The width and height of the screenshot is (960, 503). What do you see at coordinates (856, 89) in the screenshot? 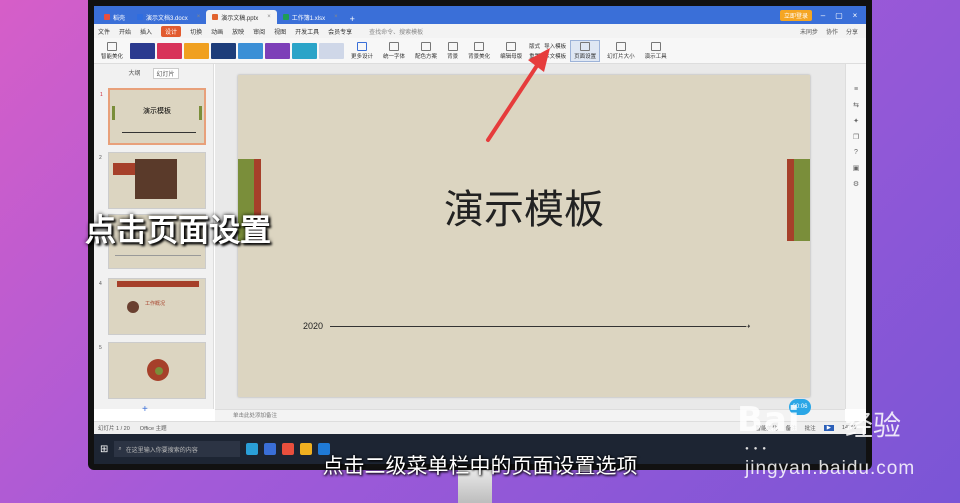
I see `property-icon: ≡` at bounding box center [856, 89].